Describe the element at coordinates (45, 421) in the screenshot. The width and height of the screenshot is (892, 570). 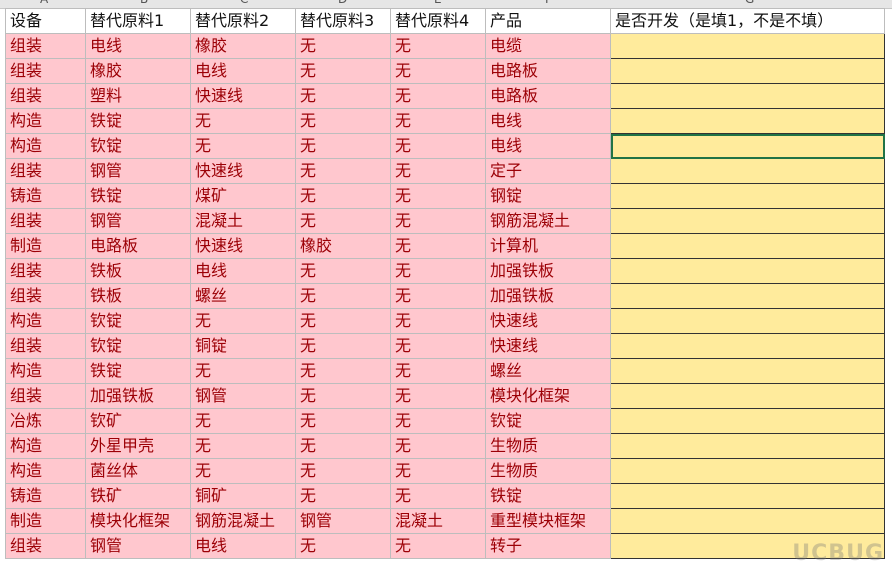
I see `device-cell: 冶炼` at that location.